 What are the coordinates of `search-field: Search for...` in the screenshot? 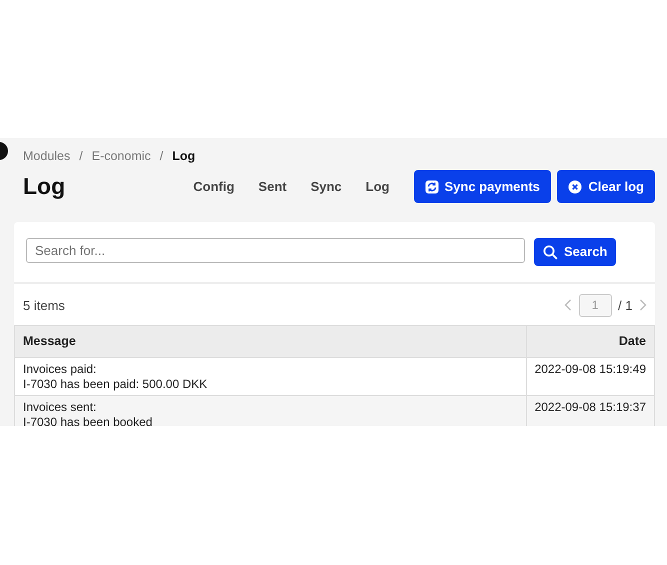 It's located at (275, 251).